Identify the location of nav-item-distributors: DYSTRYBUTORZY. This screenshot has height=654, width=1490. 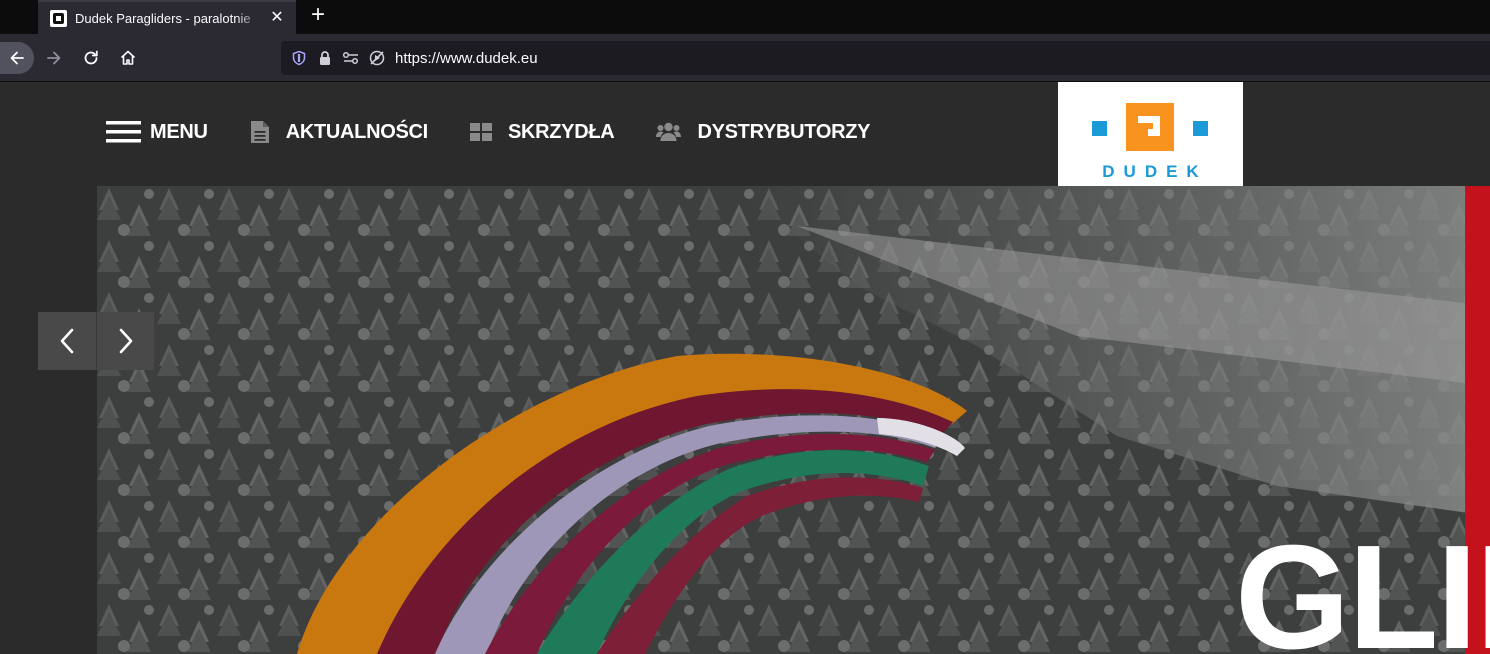
(763, 132).